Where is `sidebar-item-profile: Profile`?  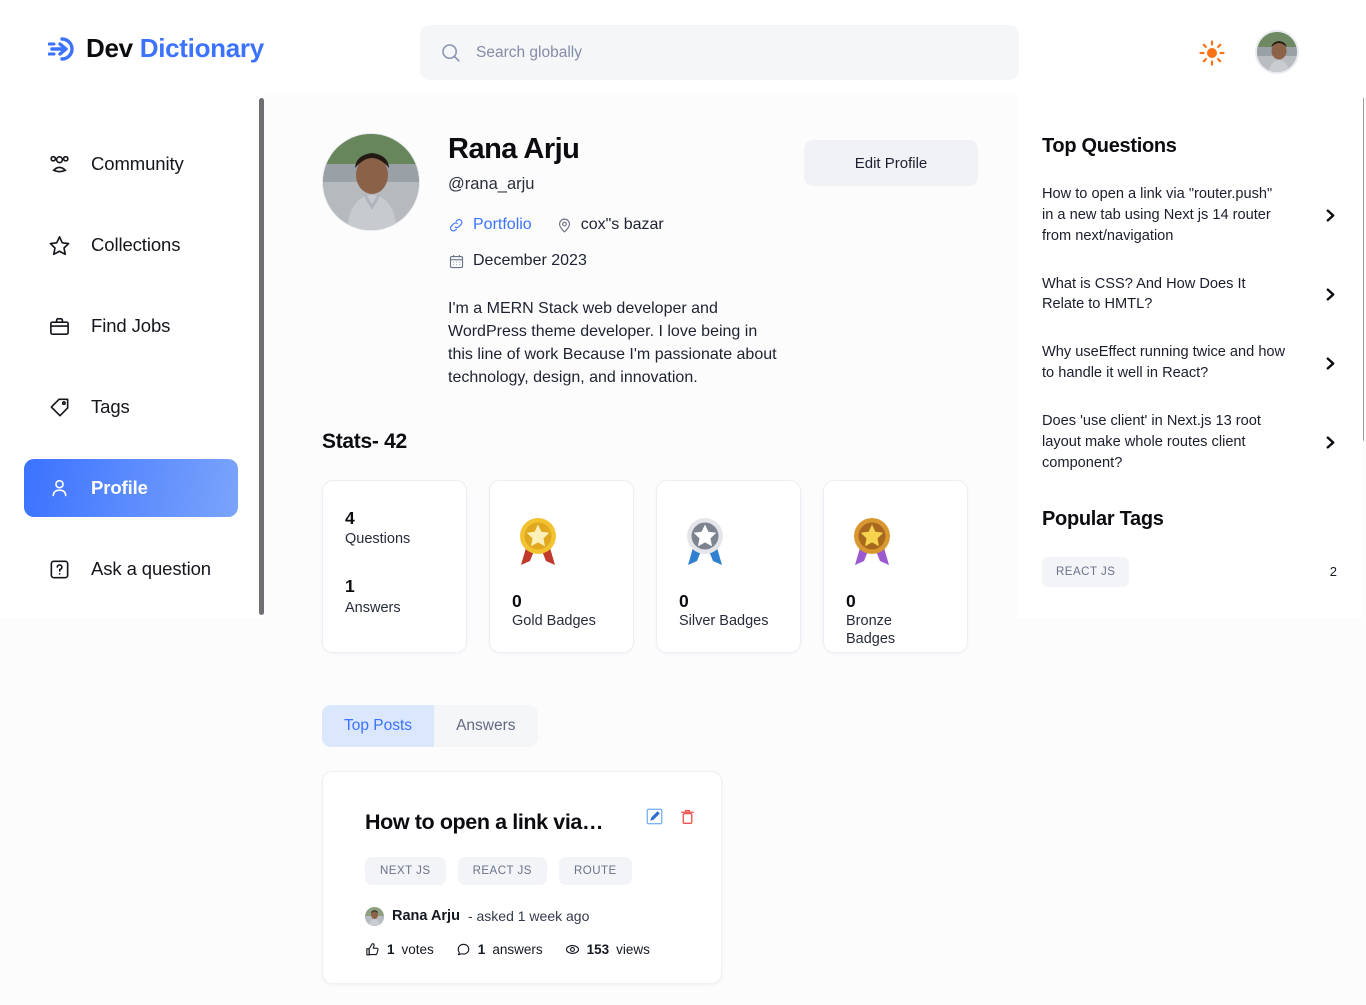
sidebar-item-profile: Profile is located at coordinates (131, 488).